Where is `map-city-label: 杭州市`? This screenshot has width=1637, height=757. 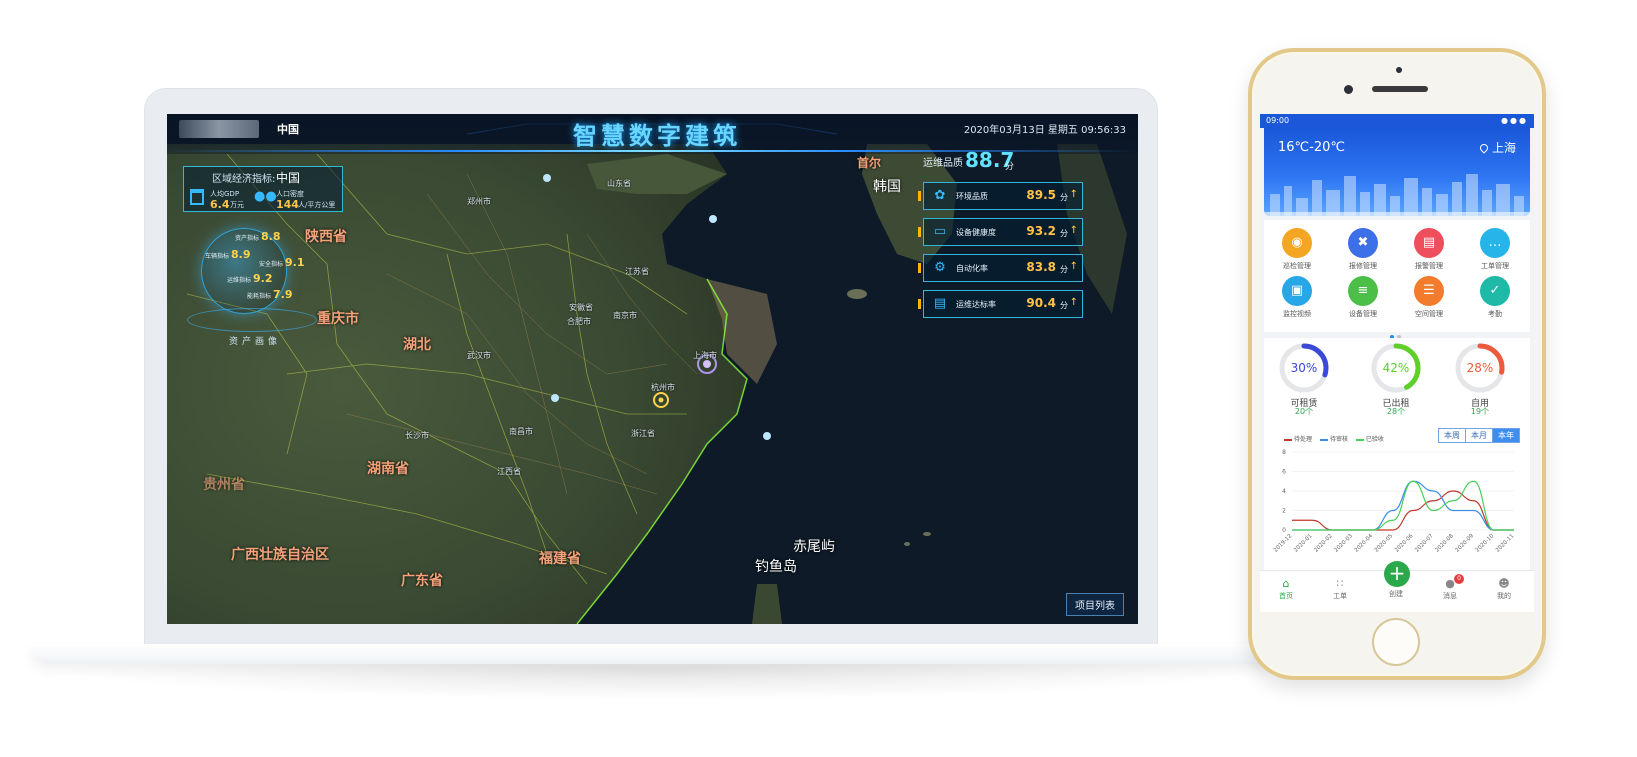
map-city-label: 杭州市 is located at coordinates (663, 387).